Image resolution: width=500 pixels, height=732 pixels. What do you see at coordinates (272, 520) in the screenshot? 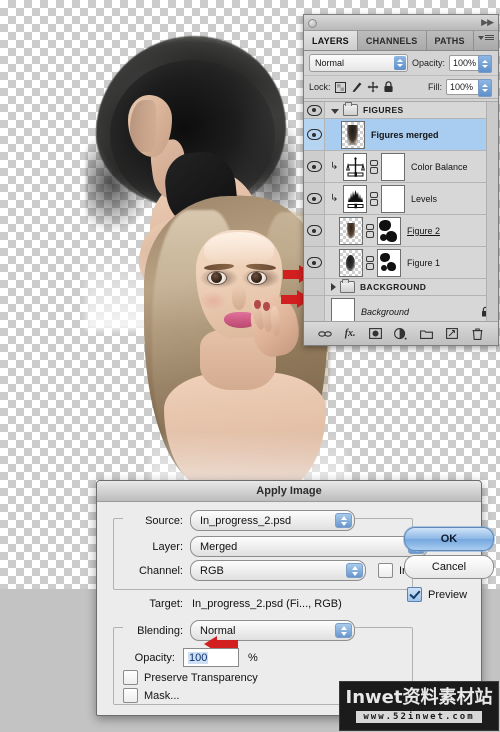
I see `source-select: In_progress_2.psd` at bounding box center [272, 520].